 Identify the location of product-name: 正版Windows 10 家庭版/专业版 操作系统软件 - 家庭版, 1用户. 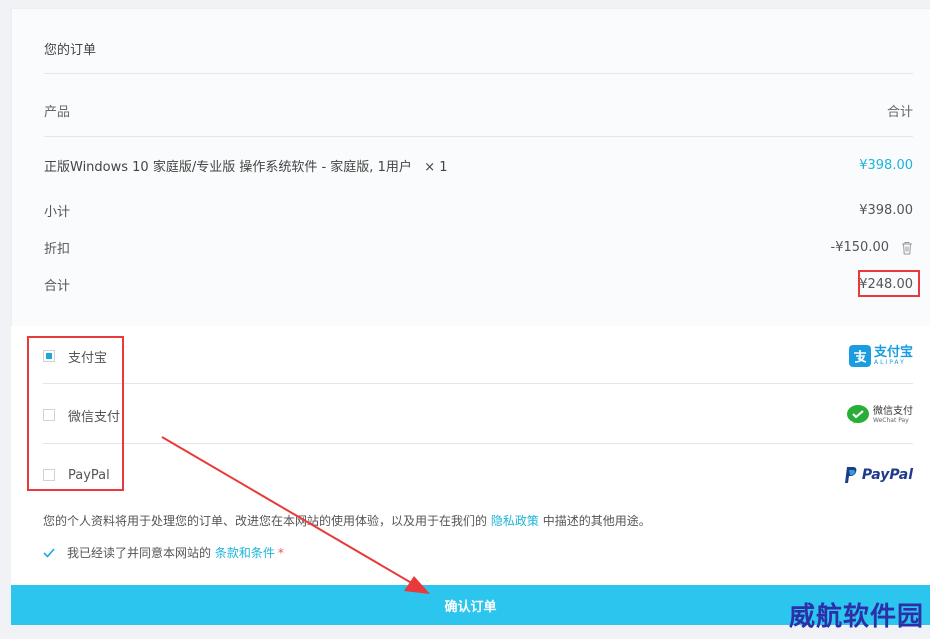
(228, 167).